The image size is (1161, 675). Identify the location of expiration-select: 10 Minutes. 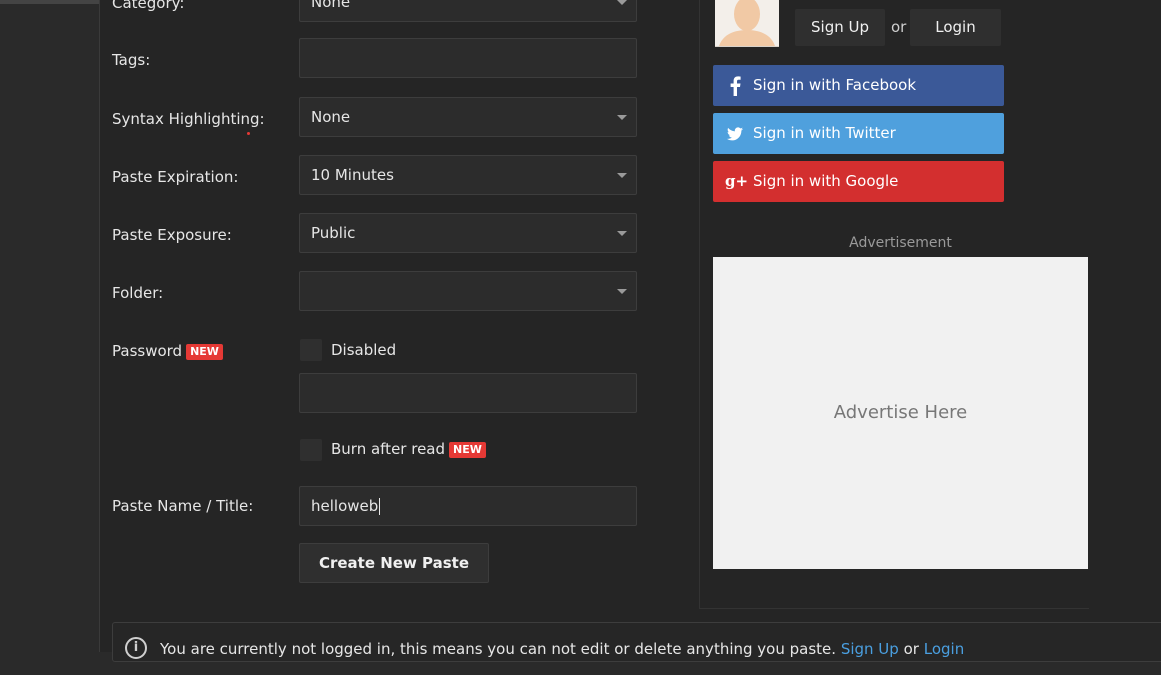
(468, 175).